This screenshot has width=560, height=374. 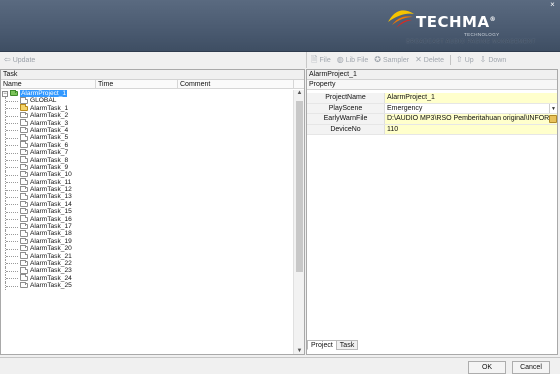 I want to click on tree-item: AlarmTask_20, so click(x=147, y=248).